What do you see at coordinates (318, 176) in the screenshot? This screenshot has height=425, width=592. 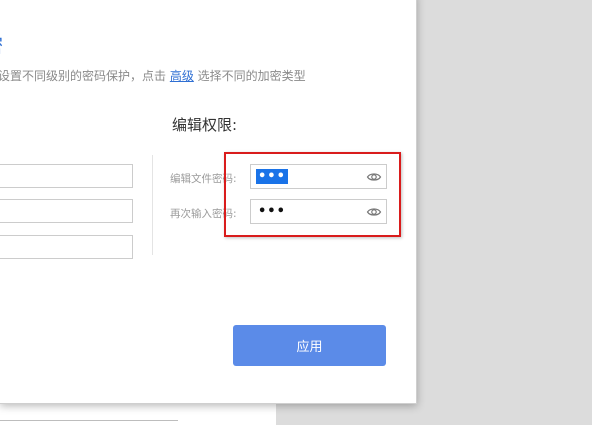 I see `edit-password-field: •••` at bounding box center [318, 176].